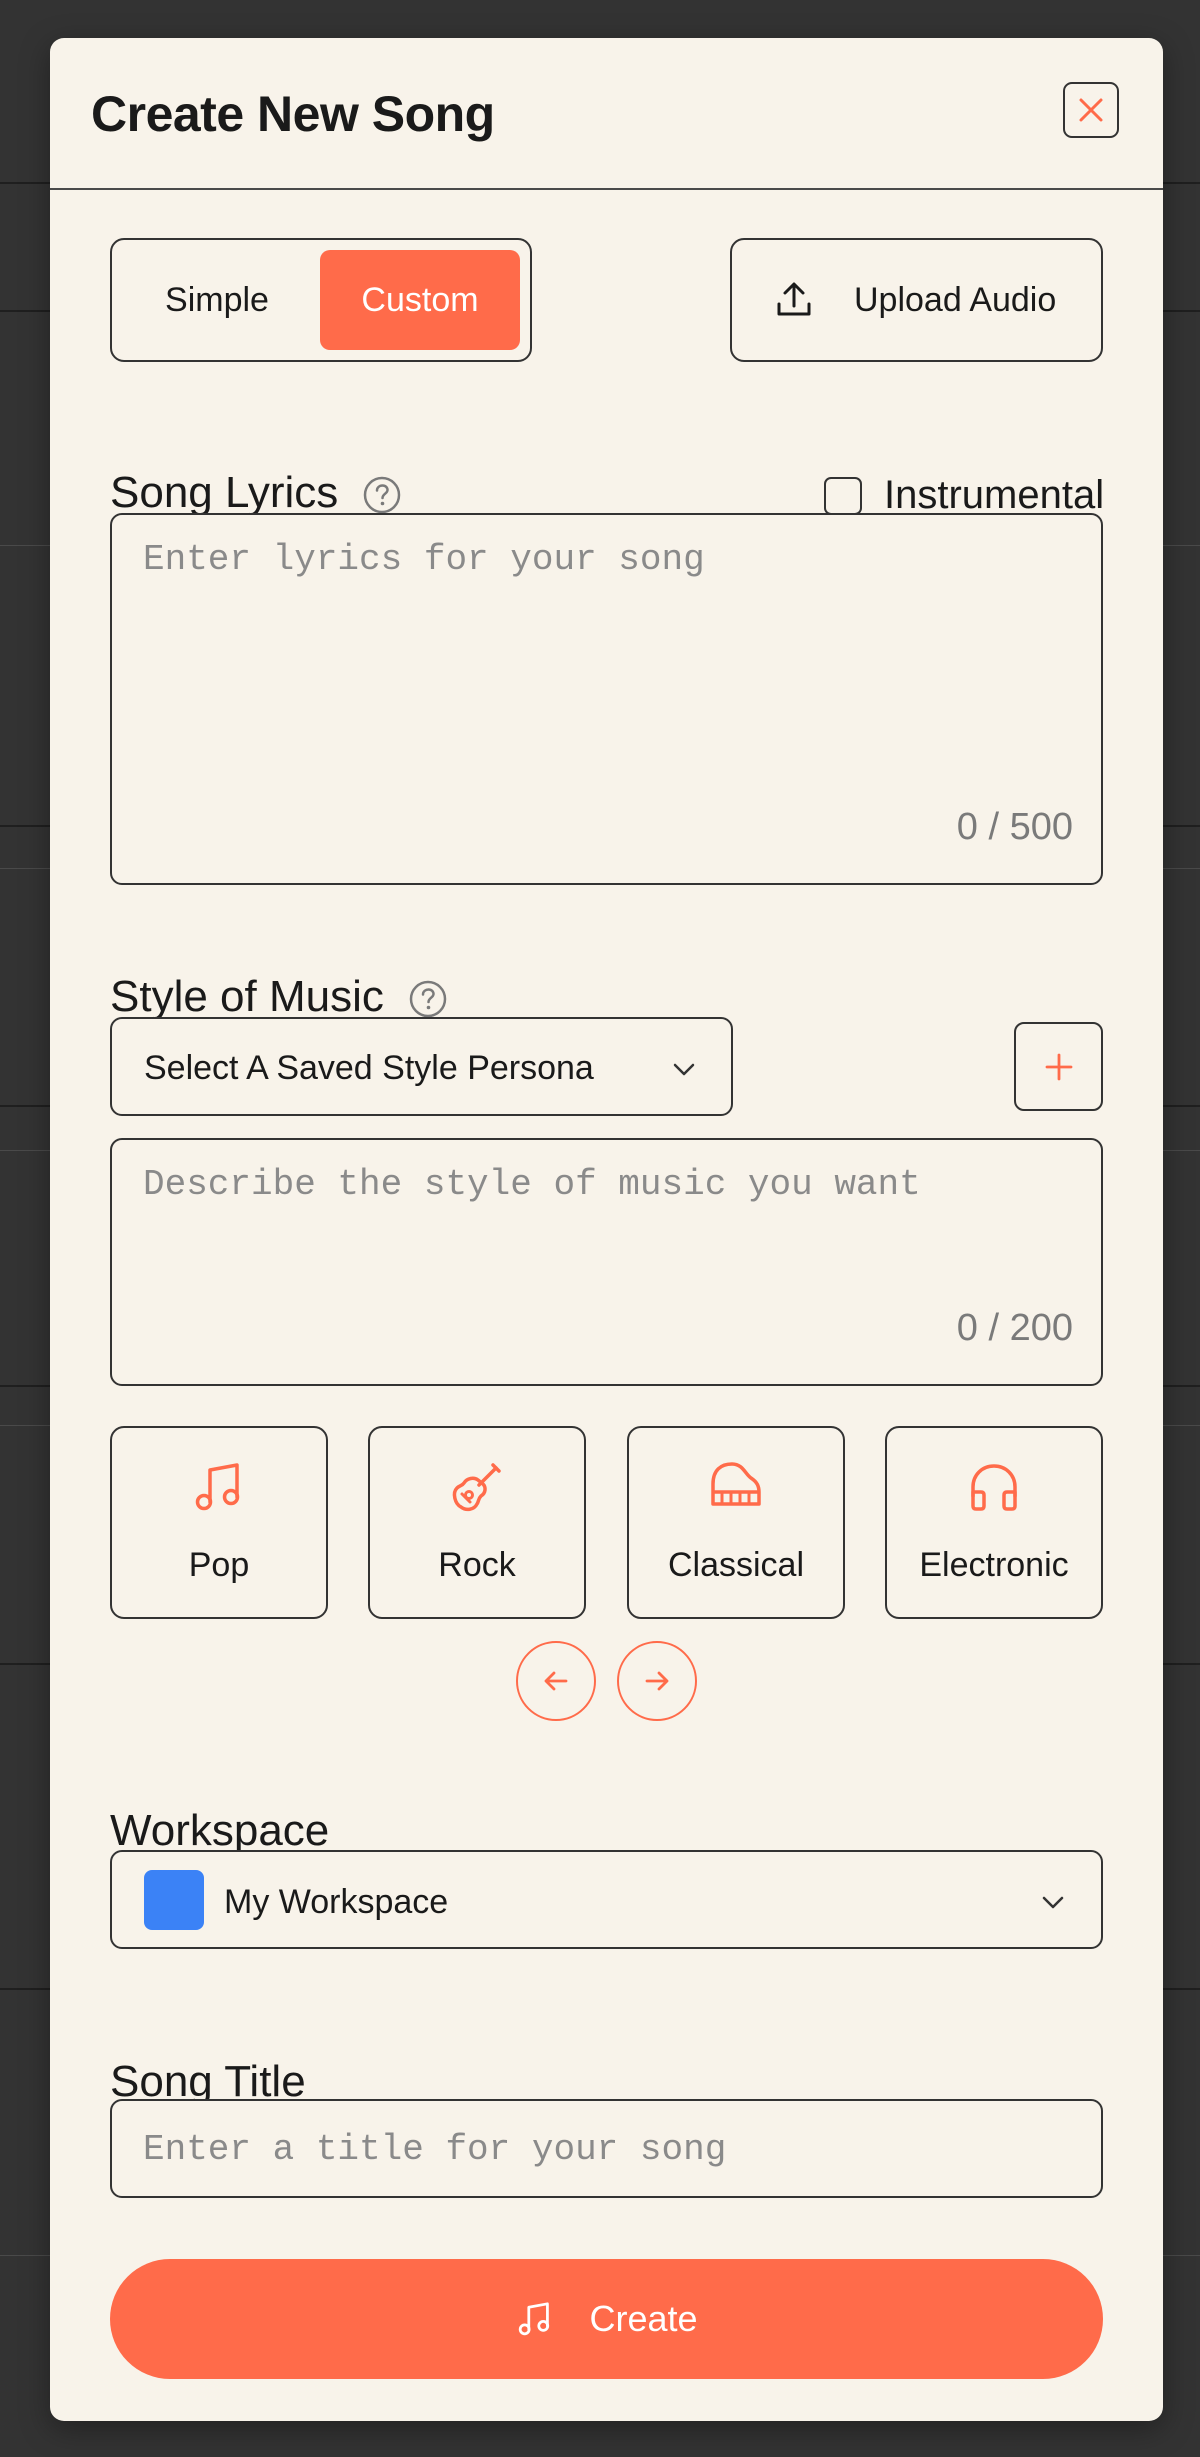 The image size is (1200, 2457). I want to click on mode-toggle: Simple Custom, so click(321, 300).